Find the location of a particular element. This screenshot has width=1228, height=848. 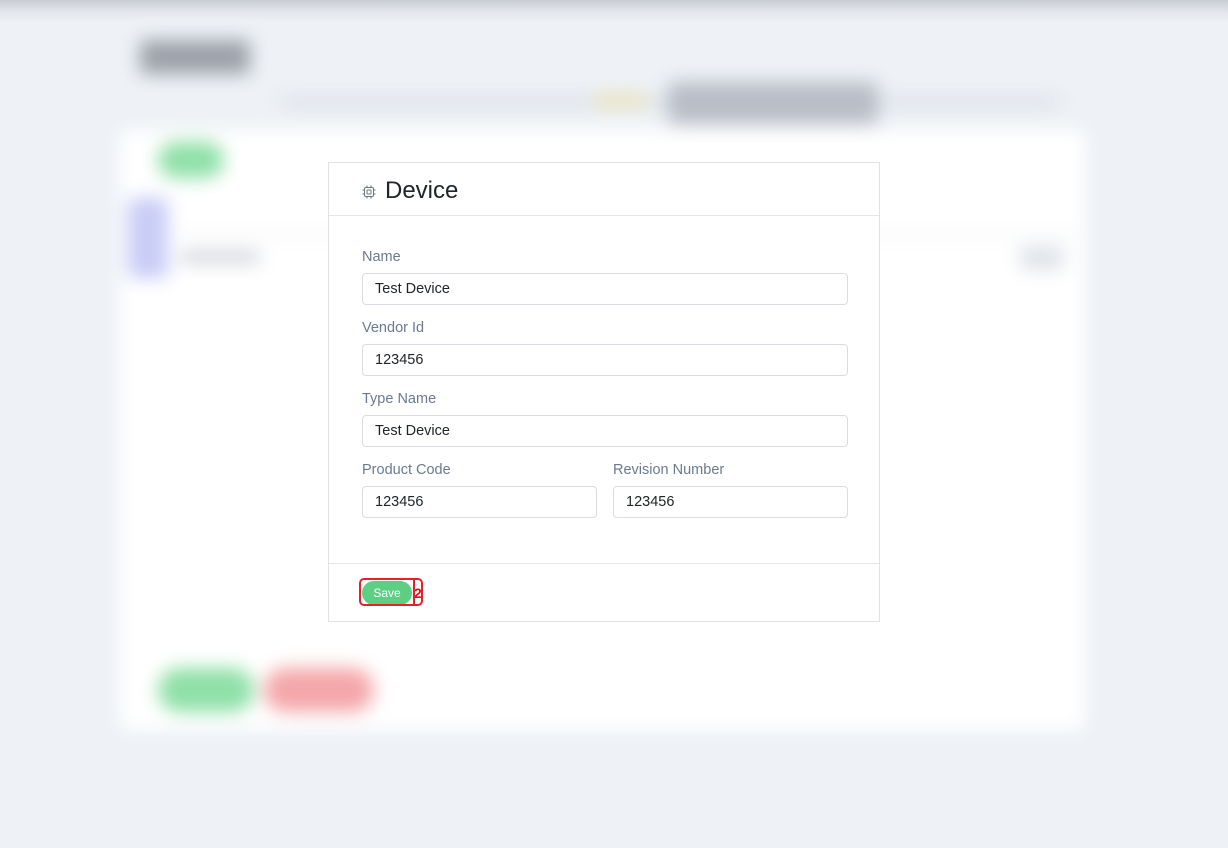

modal-header: Device is located at coordinates (604, 189).